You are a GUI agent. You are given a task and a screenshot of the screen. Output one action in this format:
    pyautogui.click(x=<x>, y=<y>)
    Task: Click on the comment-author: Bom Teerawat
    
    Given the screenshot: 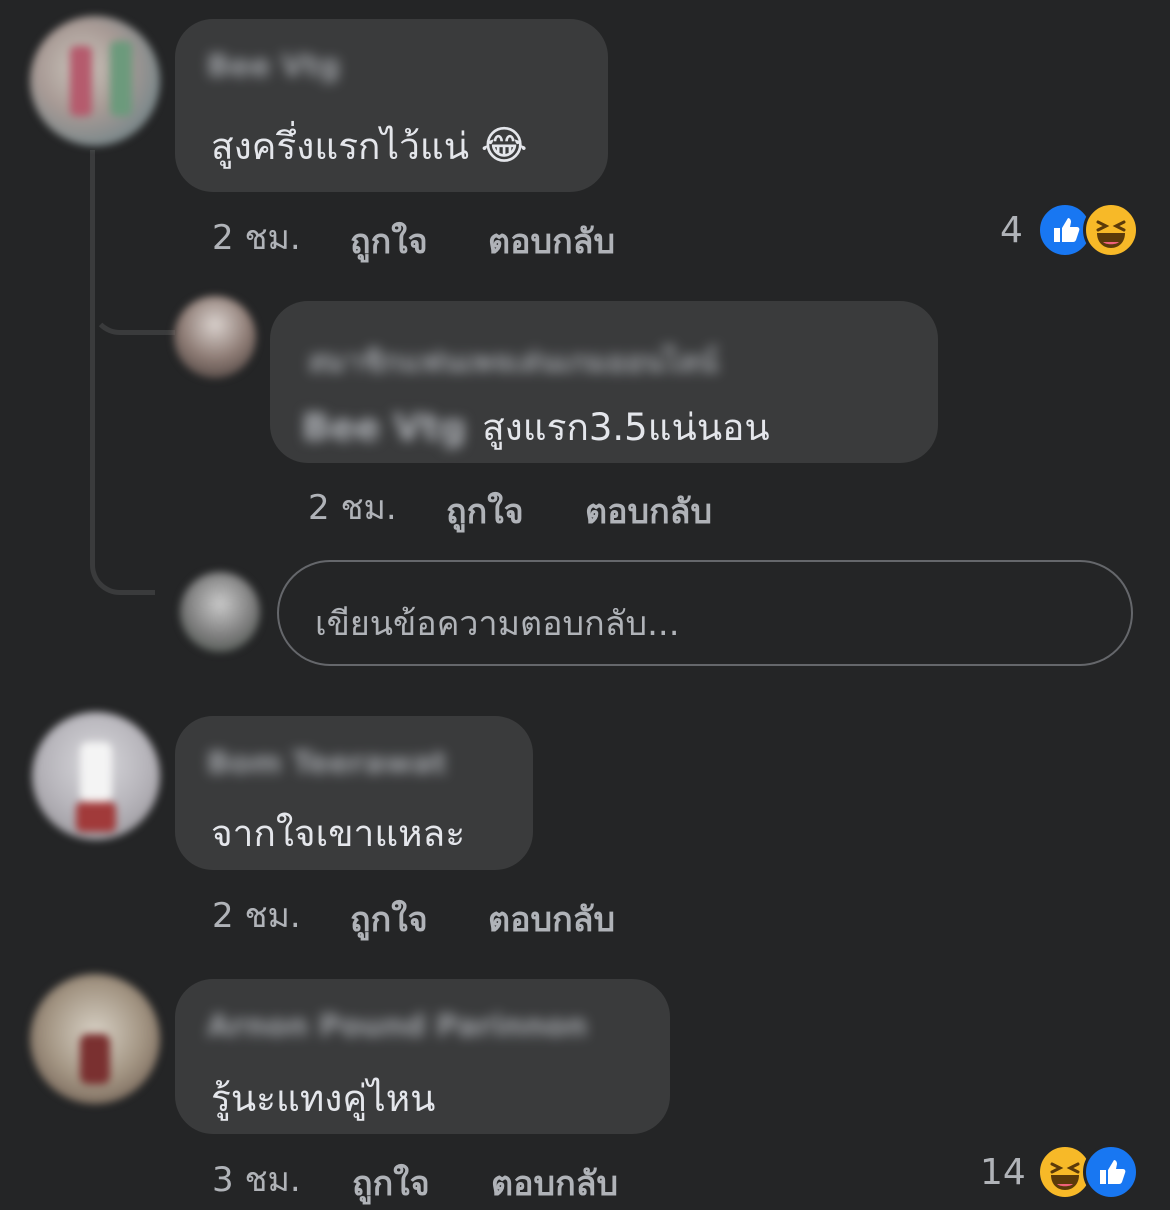 What is the action you would take?
    pyautogui.click(x=327, y=763)
    